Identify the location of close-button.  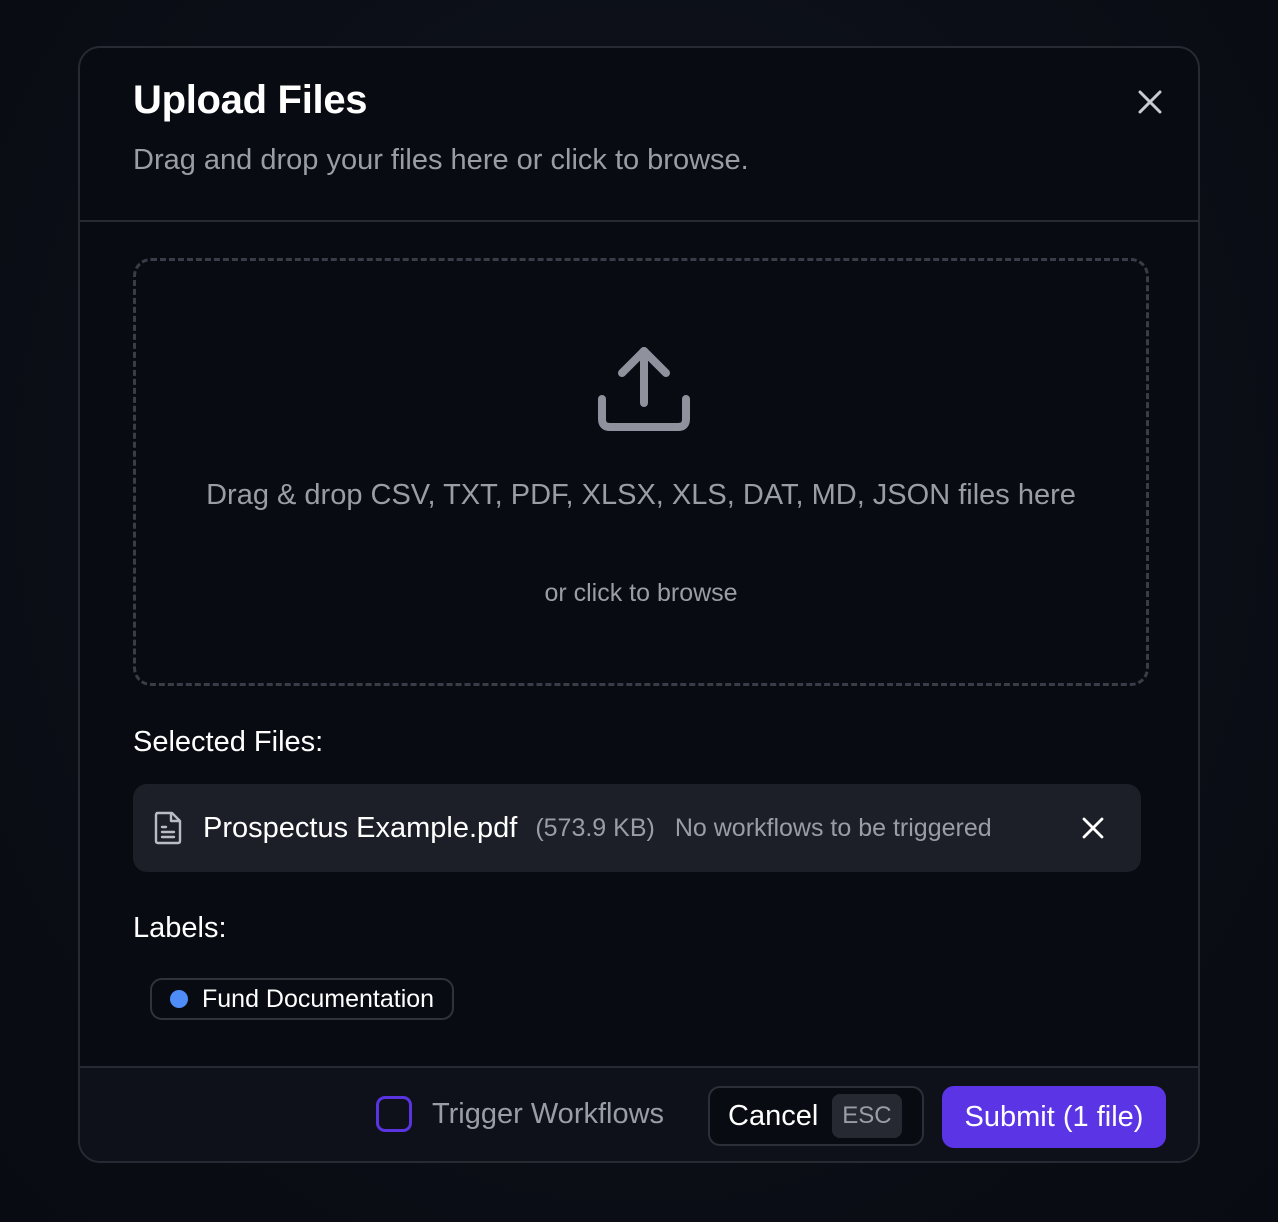
(1150, 102).